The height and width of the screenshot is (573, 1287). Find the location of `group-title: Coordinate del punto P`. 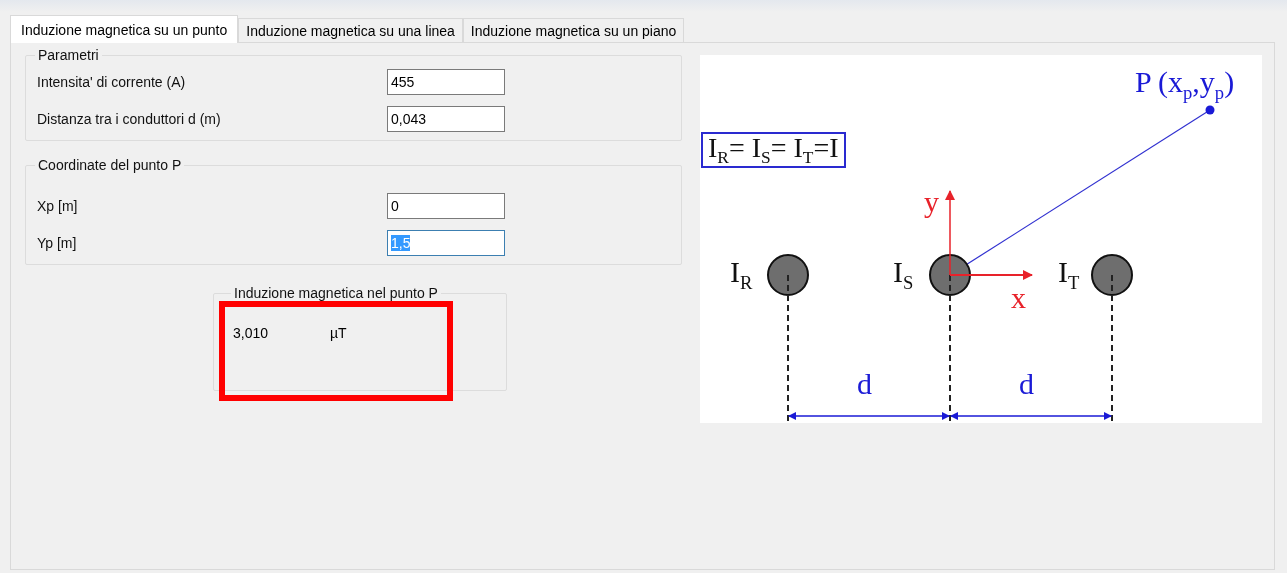

group-title: Coordinate del punto P is located at coordinates (110, 165).